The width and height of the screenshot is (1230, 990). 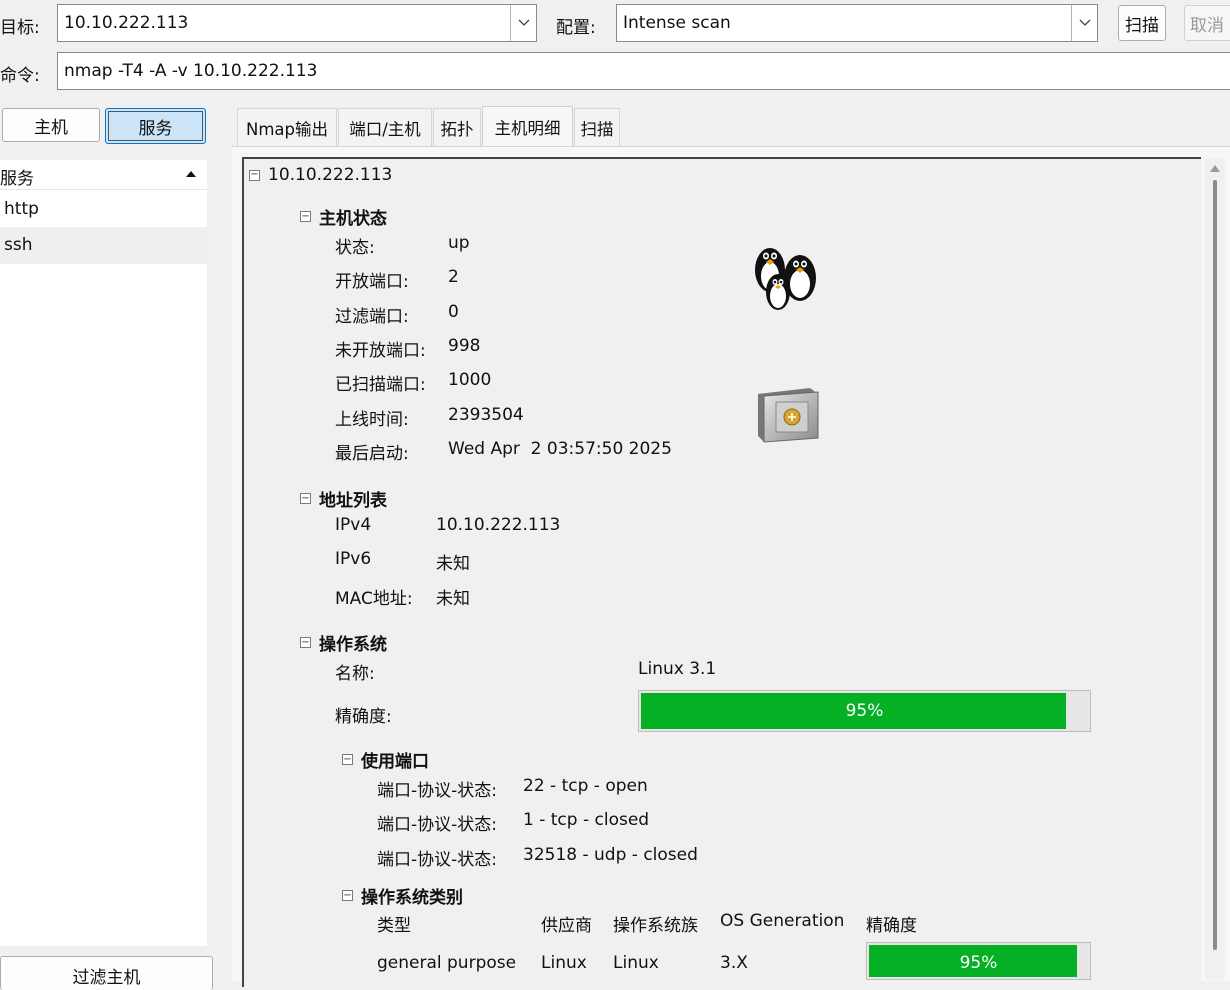 I want to click on filtered-ports-value: 0, so click(x=453, y=312).